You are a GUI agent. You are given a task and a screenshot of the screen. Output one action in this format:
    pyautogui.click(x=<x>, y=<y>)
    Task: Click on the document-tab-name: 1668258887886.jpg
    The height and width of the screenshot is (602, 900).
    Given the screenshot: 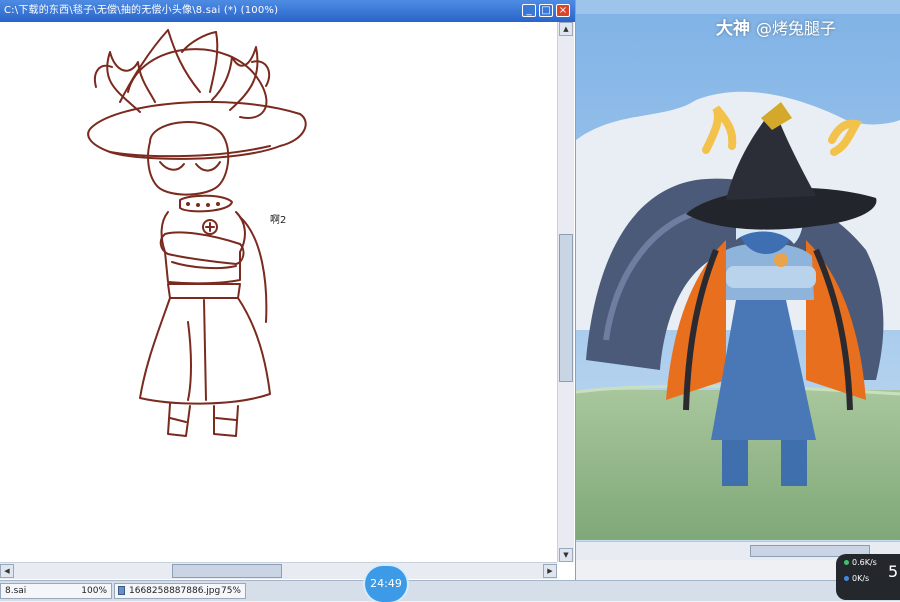 What is the action you would take?
    pyautogui.click(x=175, y=591)
    